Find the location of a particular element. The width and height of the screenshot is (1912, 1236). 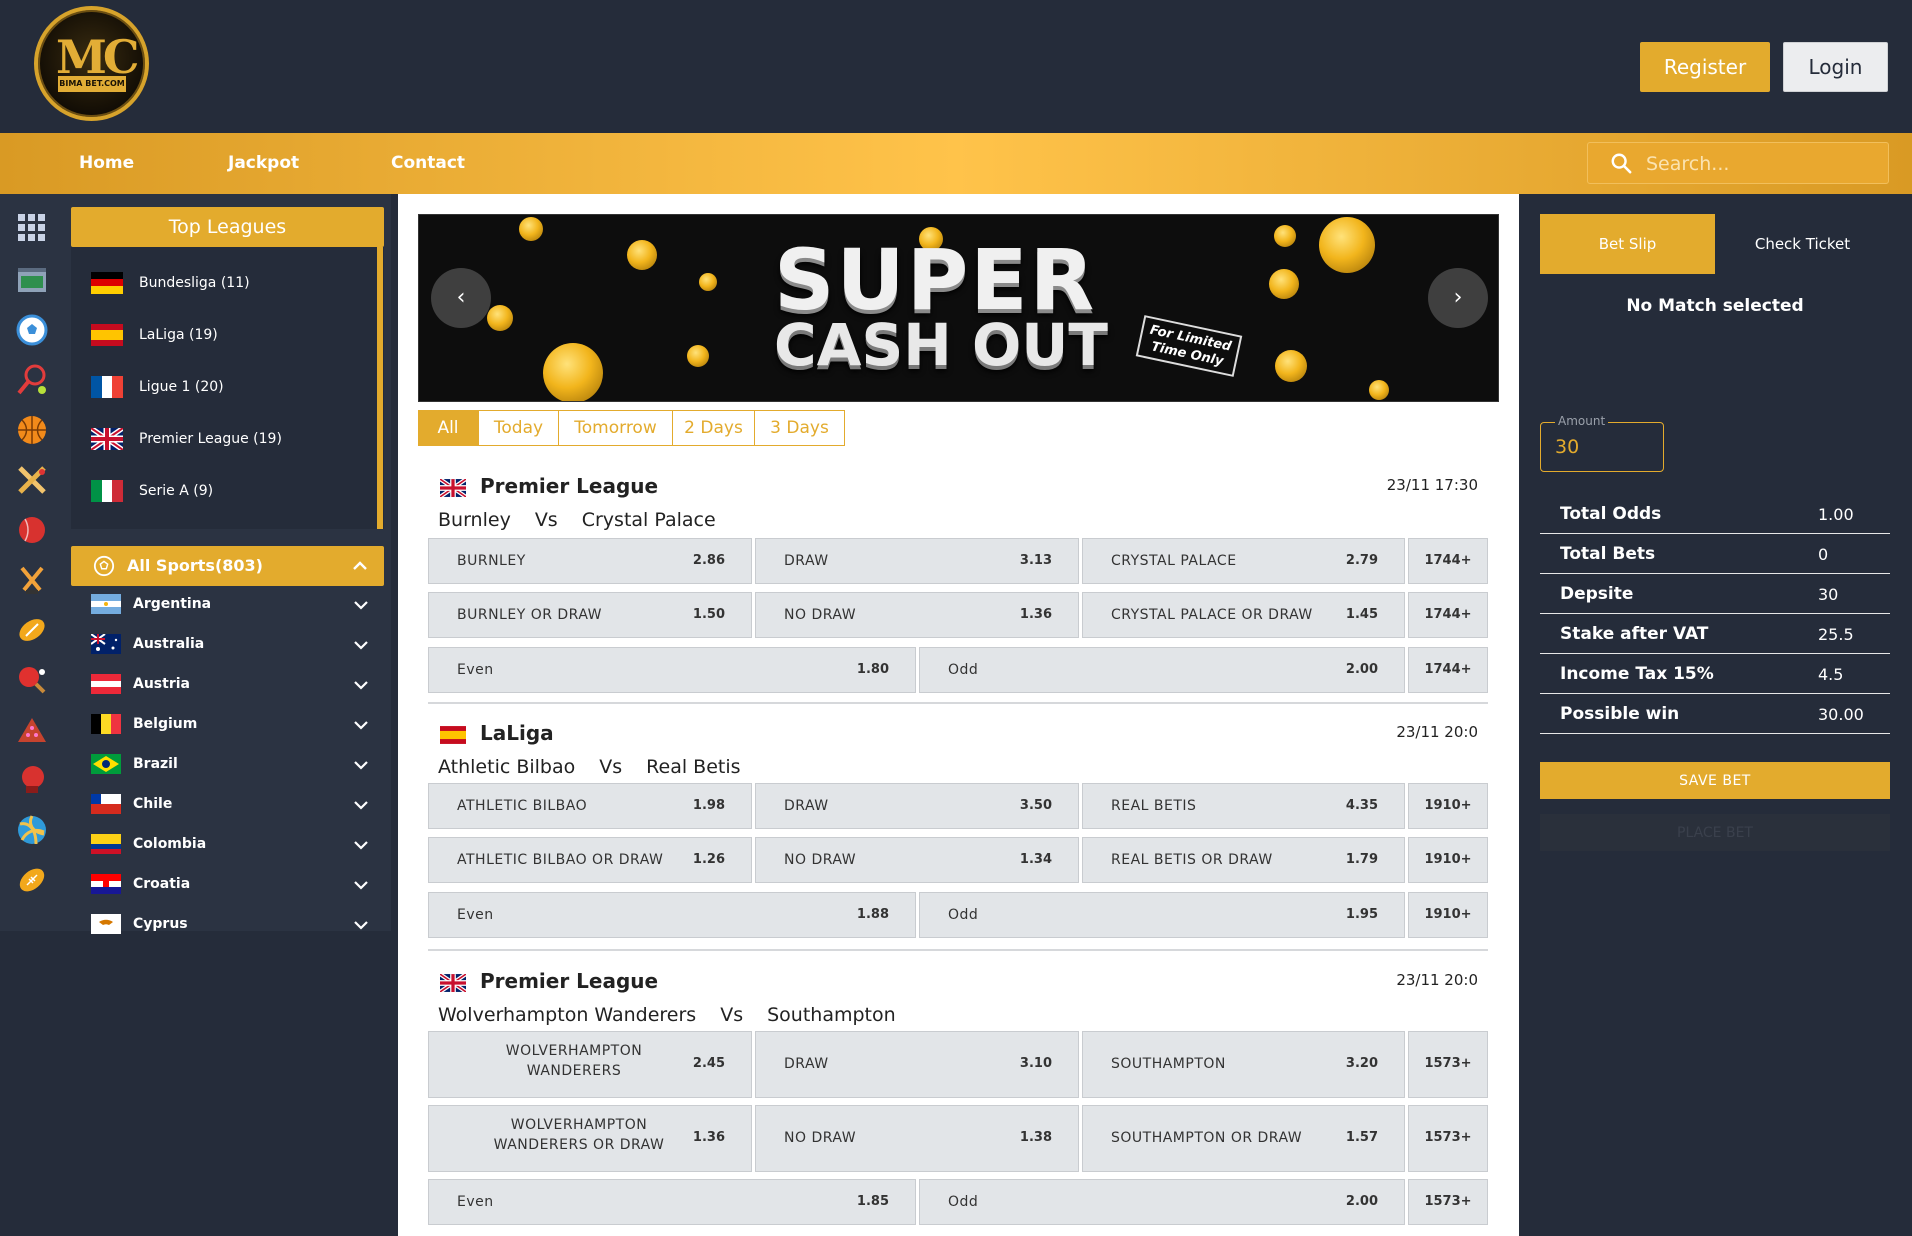

search-box is located at coordinates (1738, 163).